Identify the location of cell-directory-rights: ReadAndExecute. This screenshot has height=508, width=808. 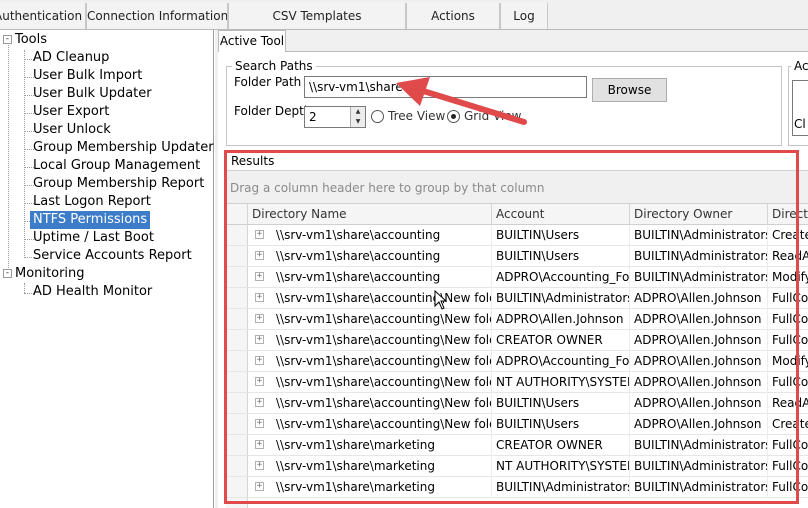
(790, 256).